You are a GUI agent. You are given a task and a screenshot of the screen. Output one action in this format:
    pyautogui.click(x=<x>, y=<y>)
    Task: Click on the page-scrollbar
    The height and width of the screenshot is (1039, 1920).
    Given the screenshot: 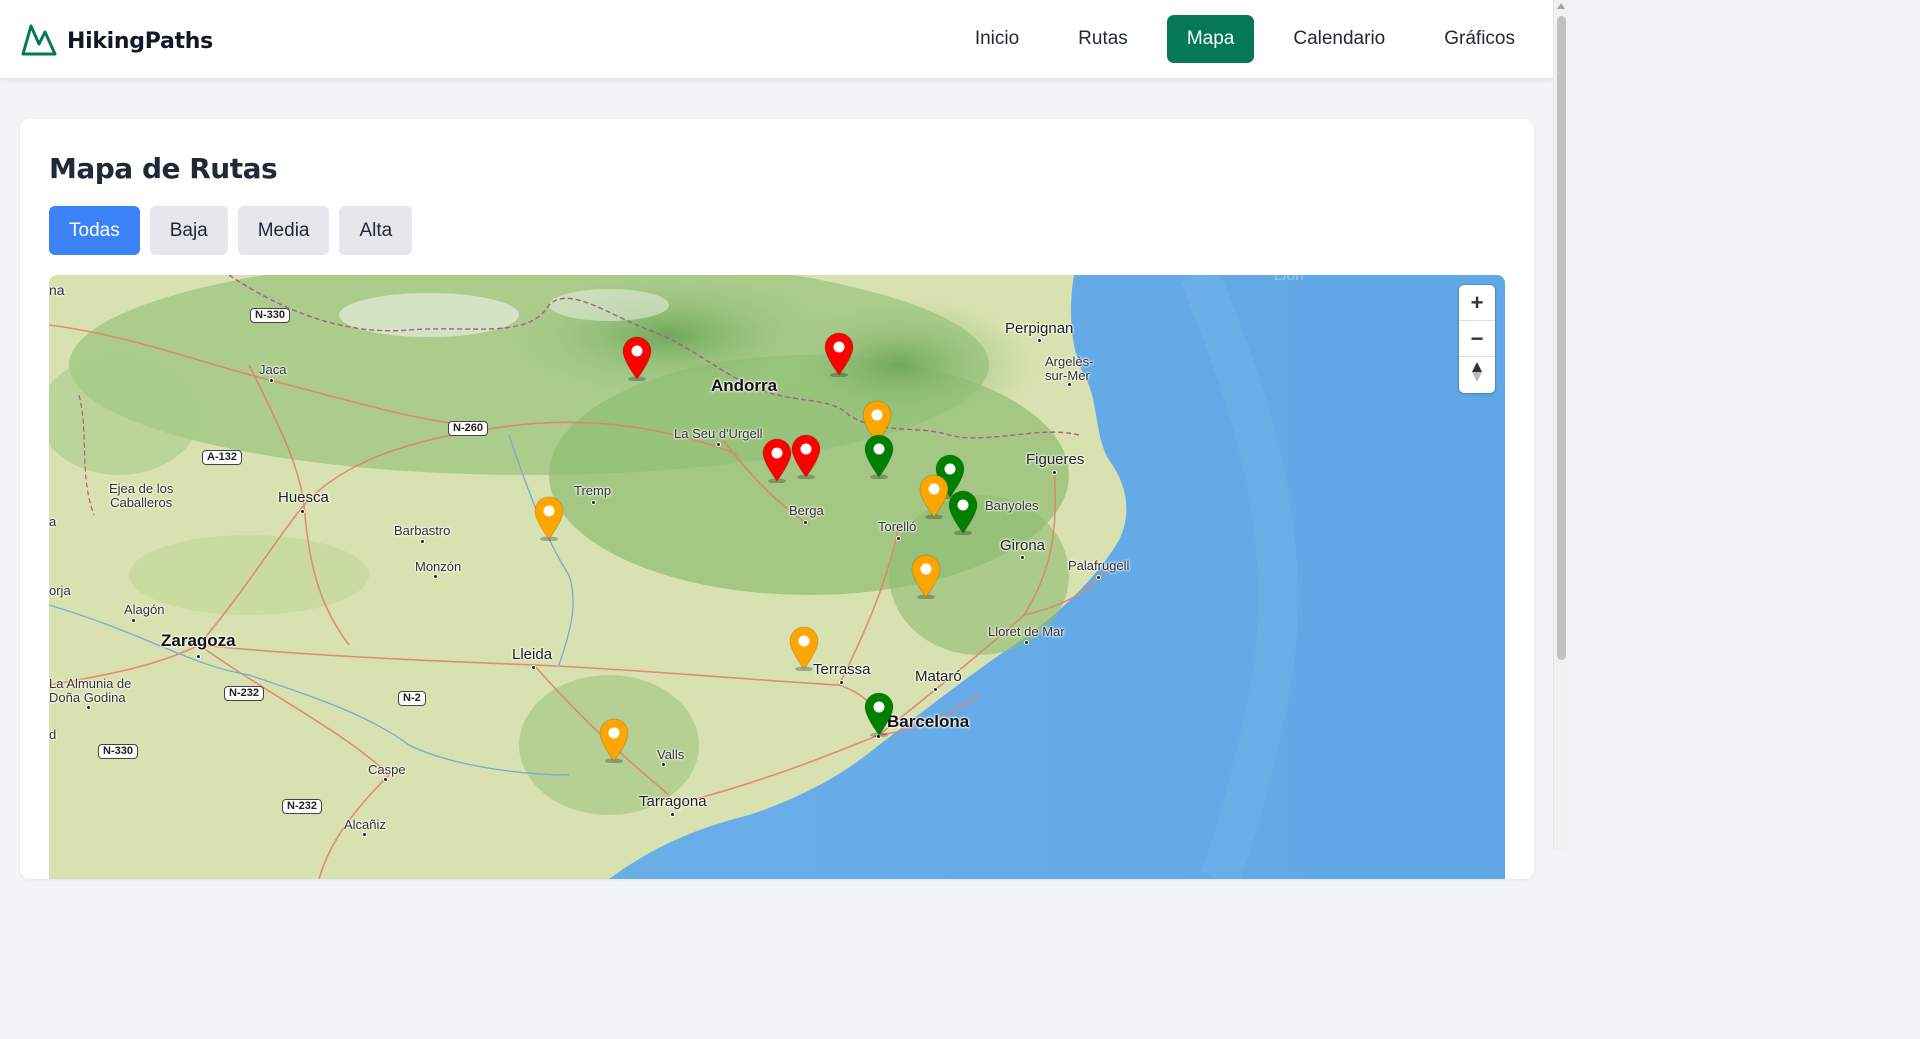 What is the action you would take?
    pyautogui.click(x=1560, y=424)
    